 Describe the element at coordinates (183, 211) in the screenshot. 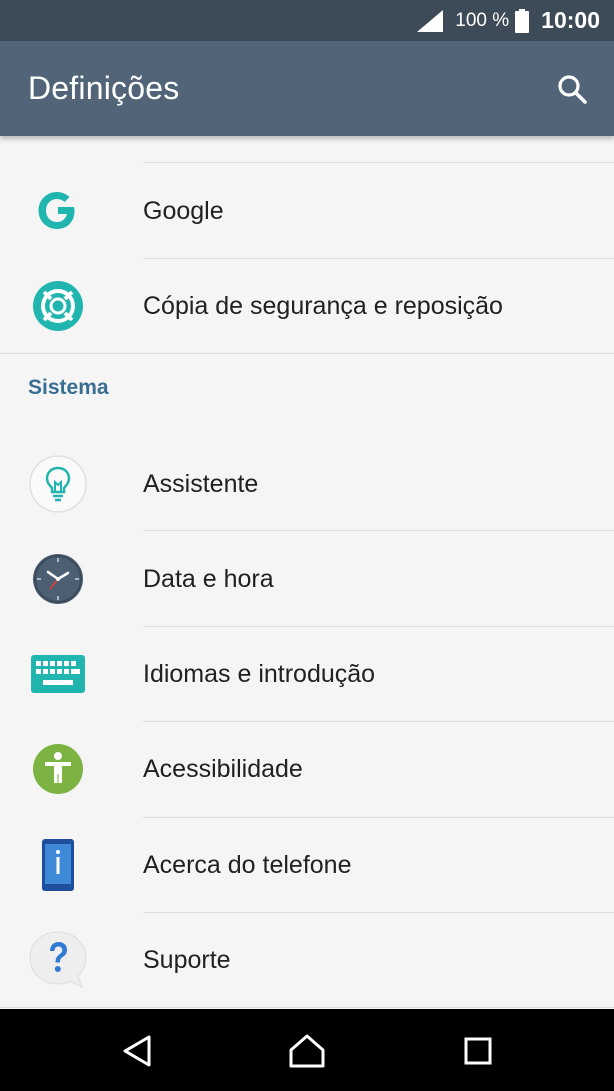

I see `settings-item-label: Google` at that location.